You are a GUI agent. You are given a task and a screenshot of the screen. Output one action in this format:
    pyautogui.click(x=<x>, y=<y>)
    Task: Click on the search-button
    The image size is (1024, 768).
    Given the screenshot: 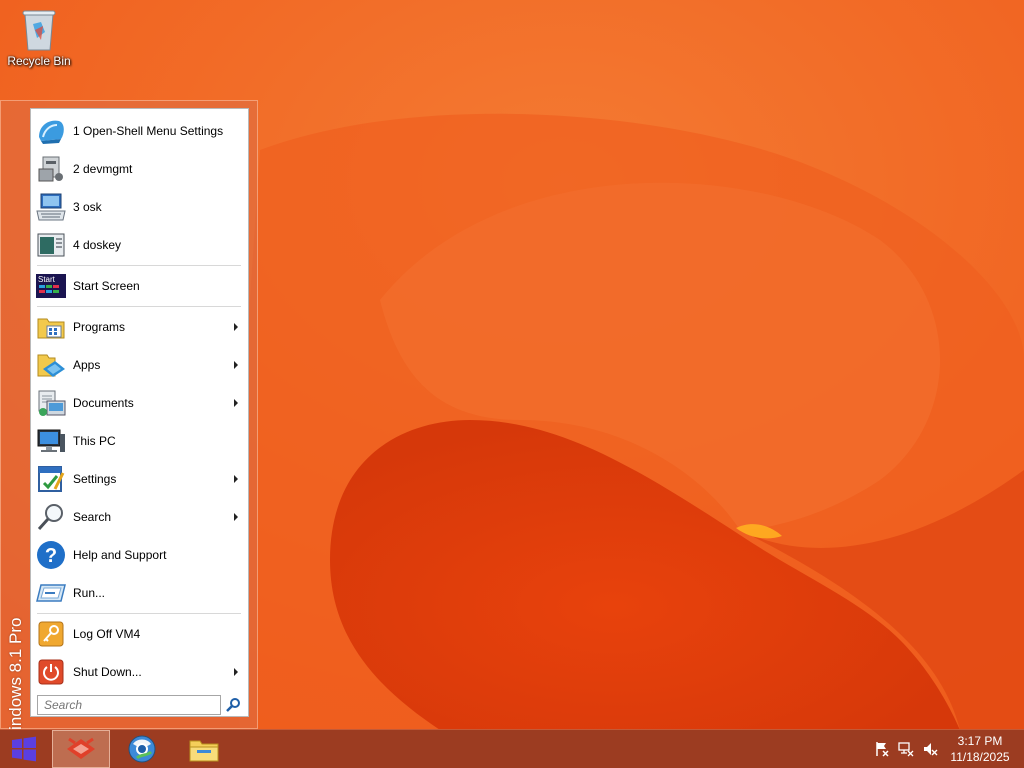 What is the action you would take?
    pyautogui.click(x=233, y=705)
    